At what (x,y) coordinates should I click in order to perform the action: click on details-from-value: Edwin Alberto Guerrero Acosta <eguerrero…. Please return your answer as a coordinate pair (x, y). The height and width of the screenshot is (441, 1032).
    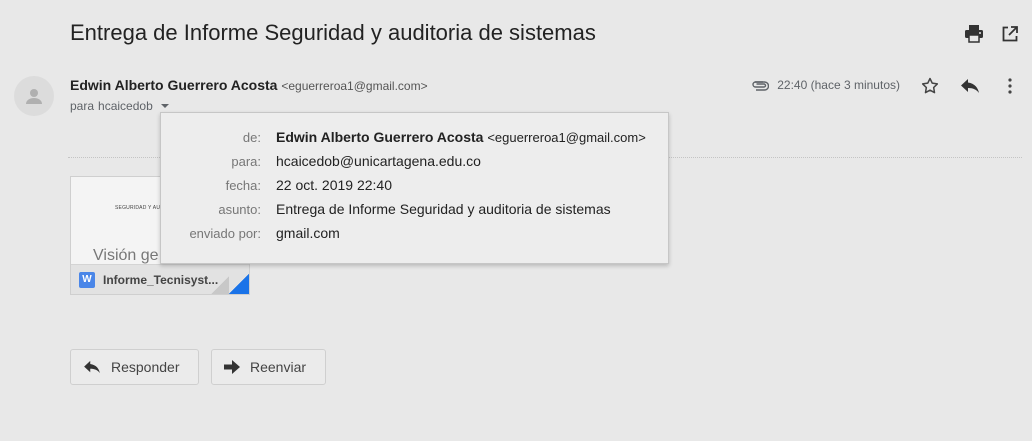
    Looking at the image, I should click on (461, 137).